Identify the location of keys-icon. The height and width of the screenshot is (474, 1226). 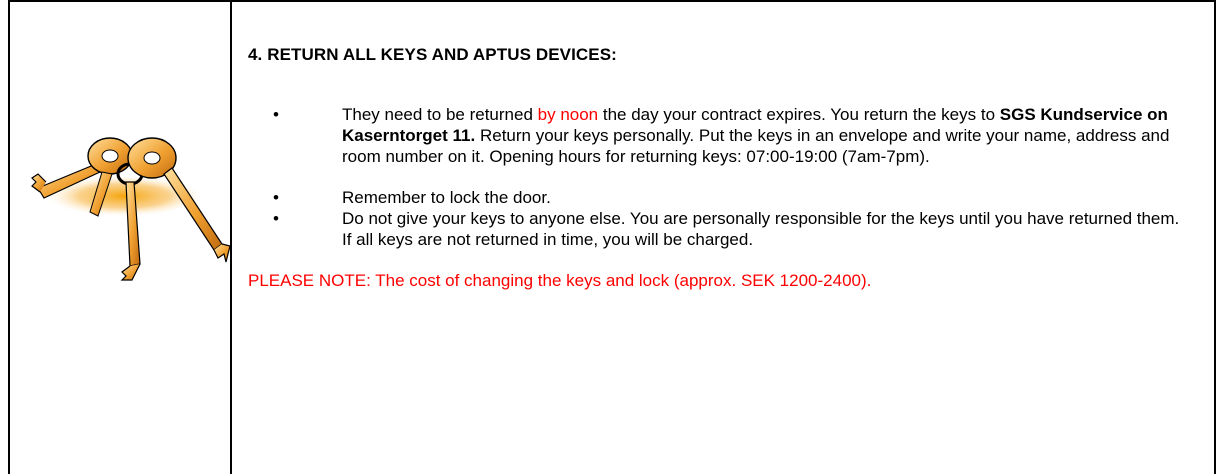
(124, 198).